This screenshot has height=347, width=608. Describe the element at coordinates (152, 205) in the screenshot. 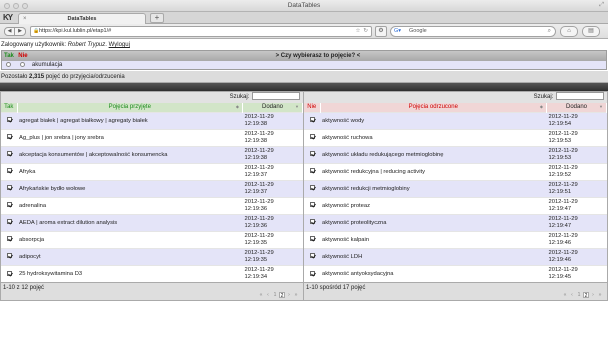

I see `table-row: adrenalina 2012-11-29 12:19:36` at that location.